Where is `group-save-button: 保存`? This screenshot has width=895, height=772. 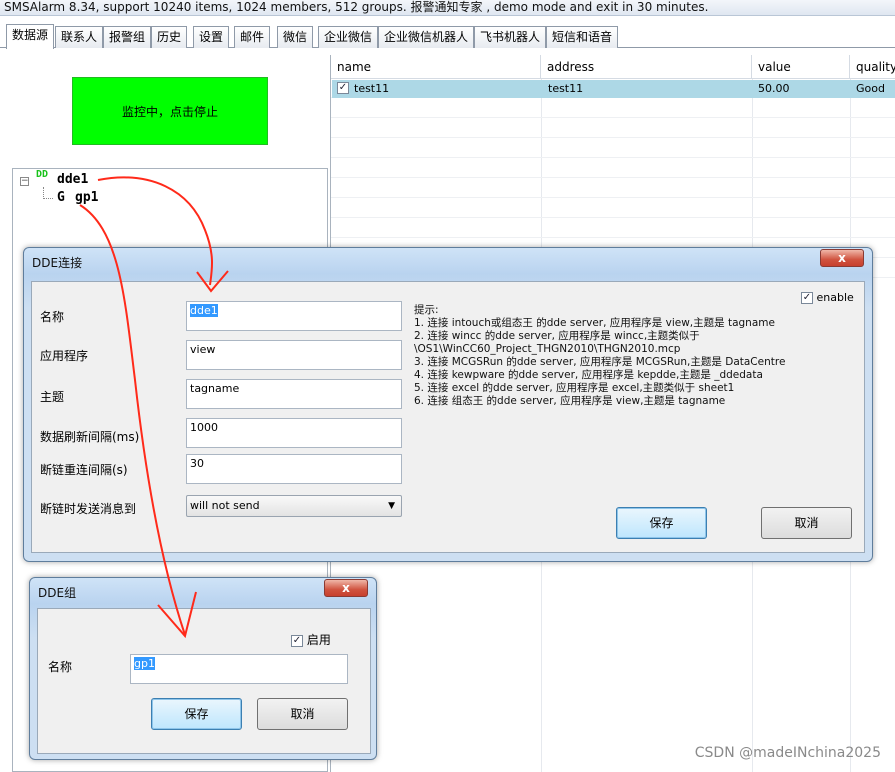 group-save-button: 保存 is located at coordinates (196, 714).